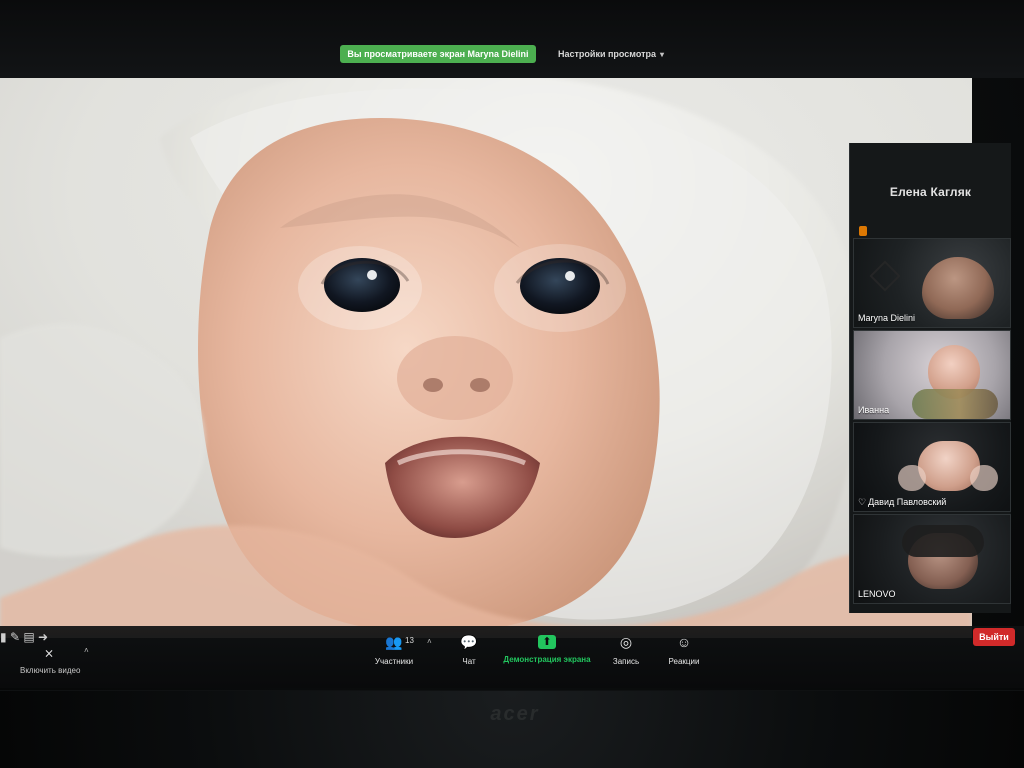  I want to click on sharing-status-badge: Вы просматриваете экран Maryna Dielini, so click(438, 54).